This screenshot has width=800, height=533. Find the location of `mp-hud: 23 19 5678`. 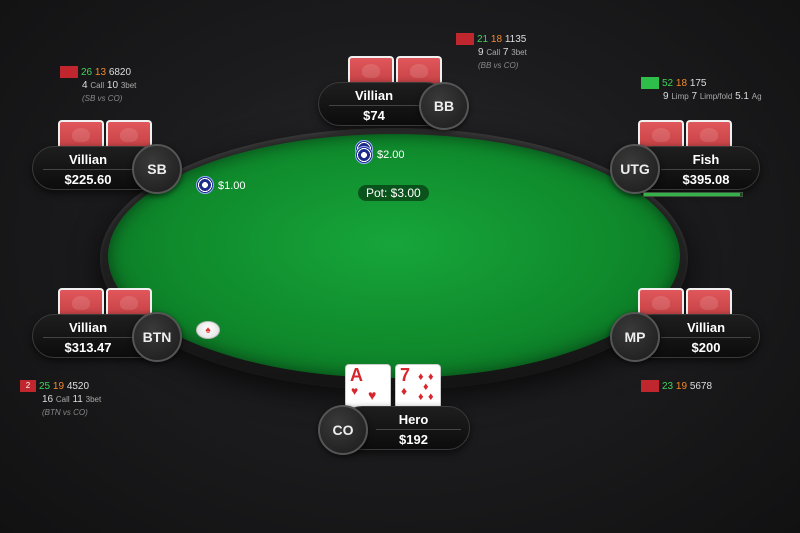

mp-hud: 23 19 5678 is located at coordinates (676, 386).